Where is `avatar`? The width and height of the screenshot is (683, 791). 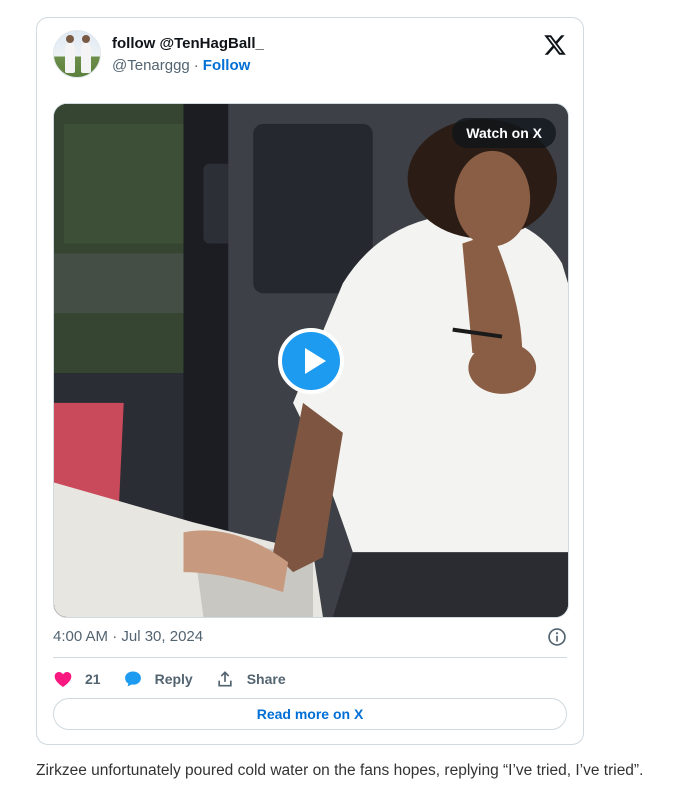 avatar is located at coordinates (77, 54).